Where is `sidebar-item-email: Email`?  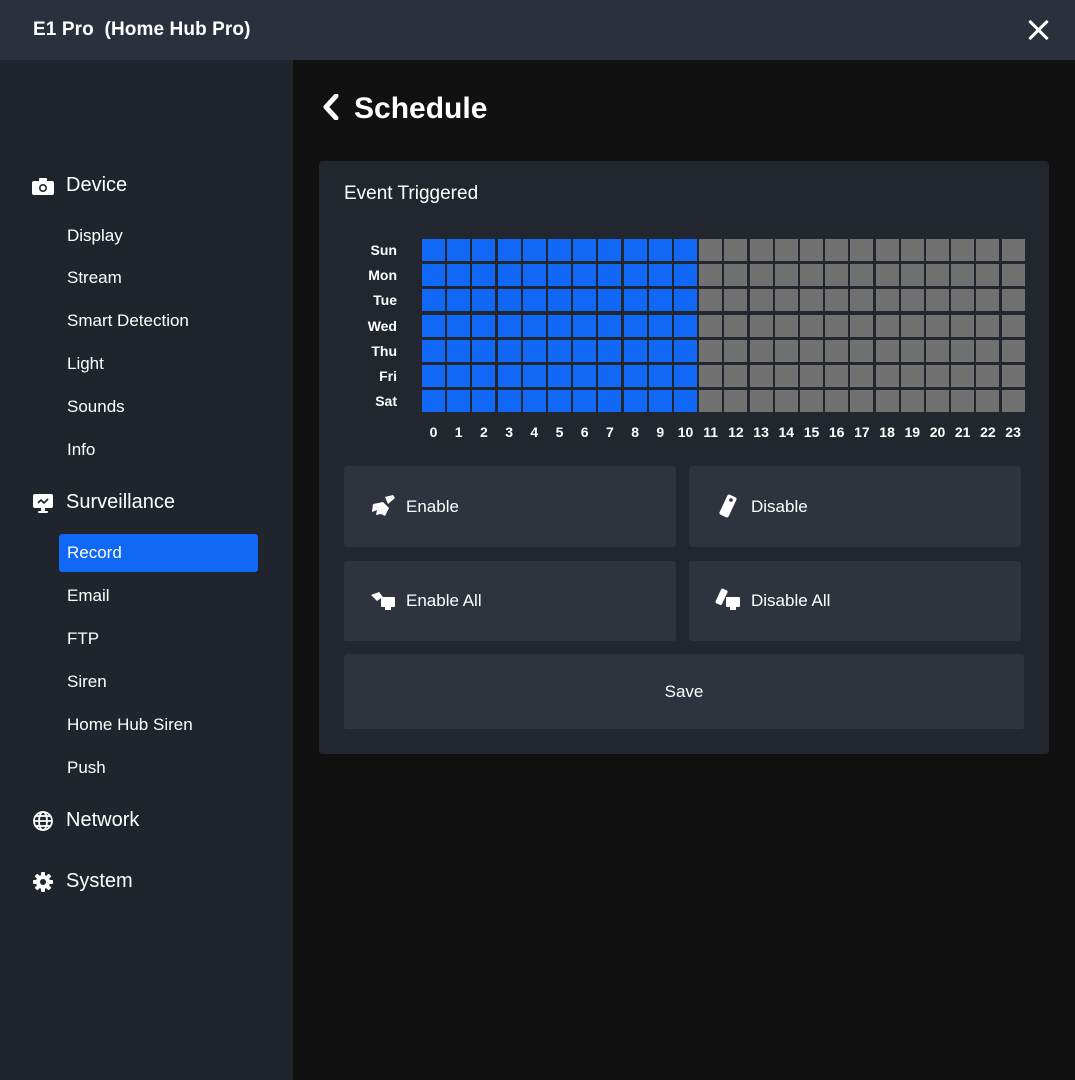 sidebar-item-email: Email is located at coordinates (158, 596).